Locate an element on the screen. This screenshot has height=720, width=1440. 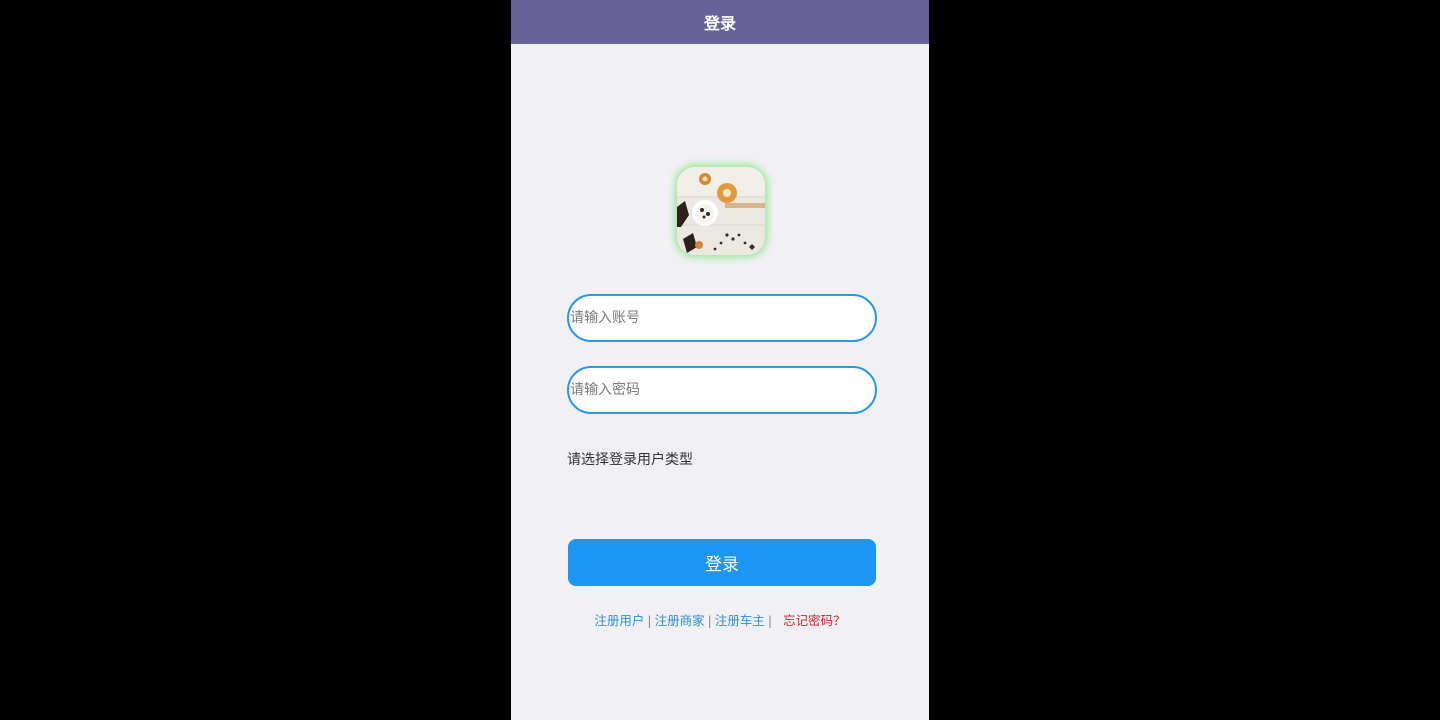
page-title: 登录 is located at coordinates (719, 23).